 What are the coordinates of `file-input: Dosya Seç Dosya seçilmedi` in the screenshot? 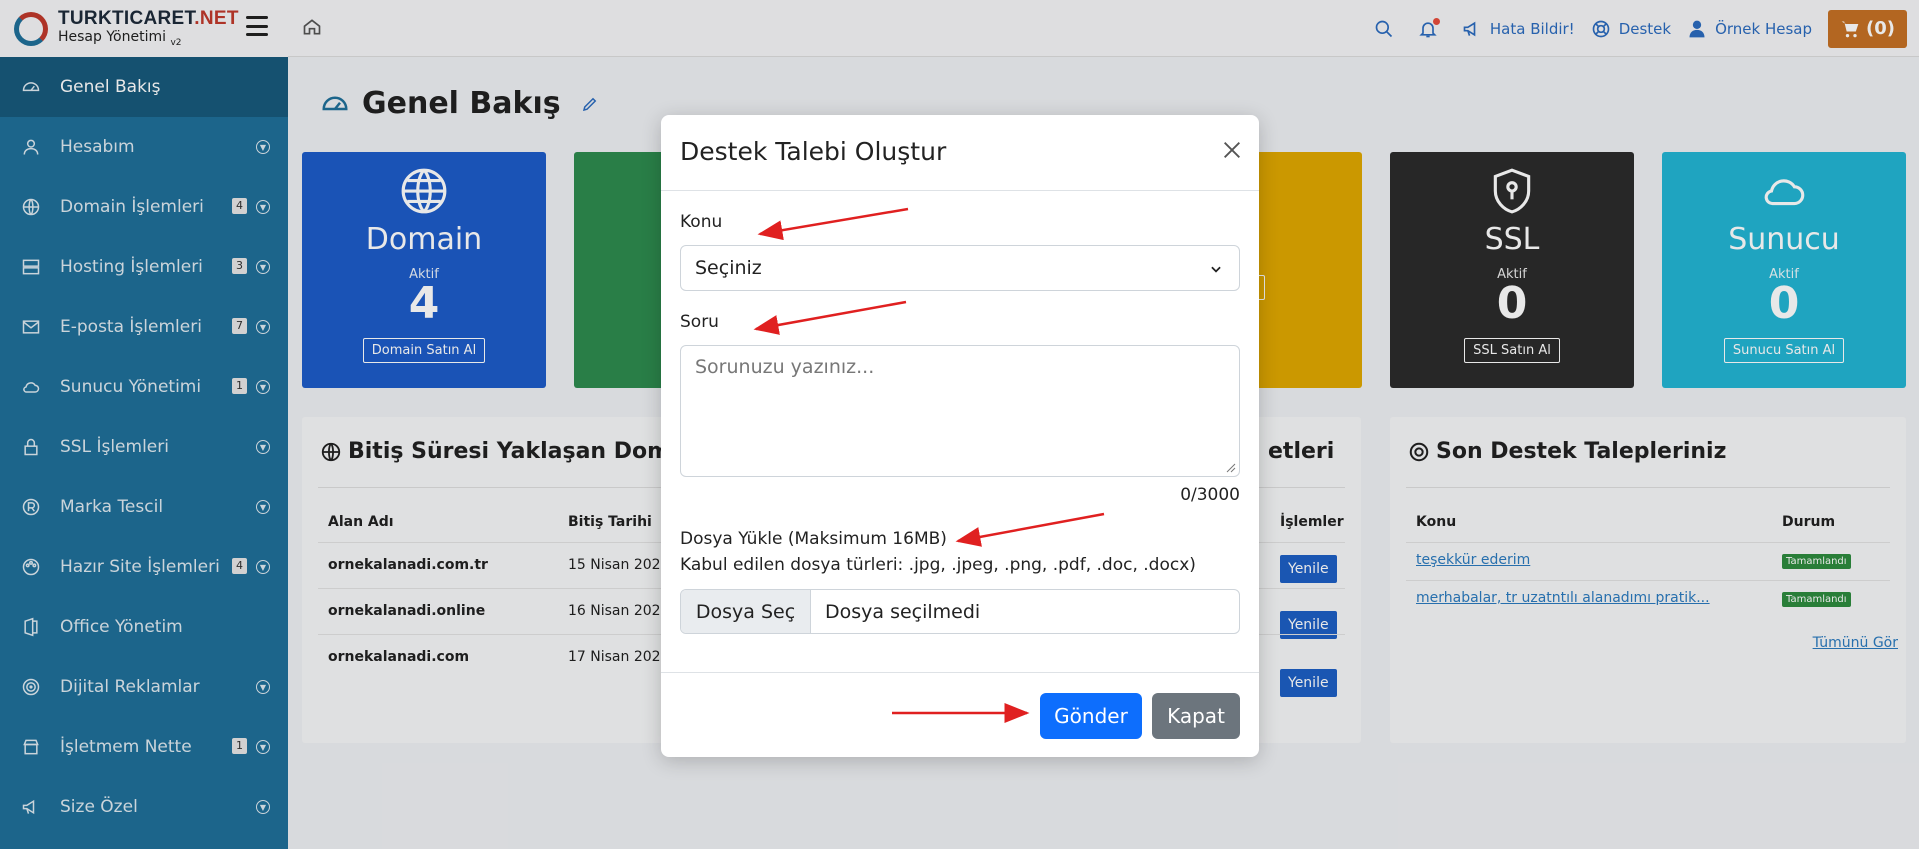 It's located at (960, 611).